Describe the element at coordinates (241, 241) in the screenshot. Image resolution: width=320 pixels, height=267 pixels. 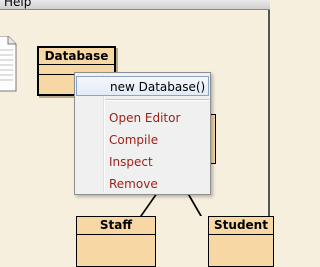
I see `student-class-box: Student` at that location.